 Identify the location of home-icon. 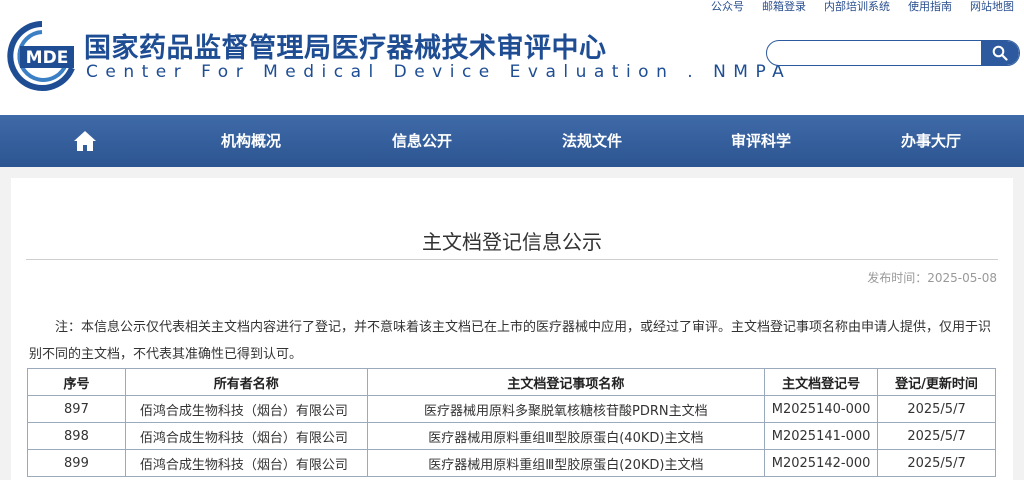
(85, 141).